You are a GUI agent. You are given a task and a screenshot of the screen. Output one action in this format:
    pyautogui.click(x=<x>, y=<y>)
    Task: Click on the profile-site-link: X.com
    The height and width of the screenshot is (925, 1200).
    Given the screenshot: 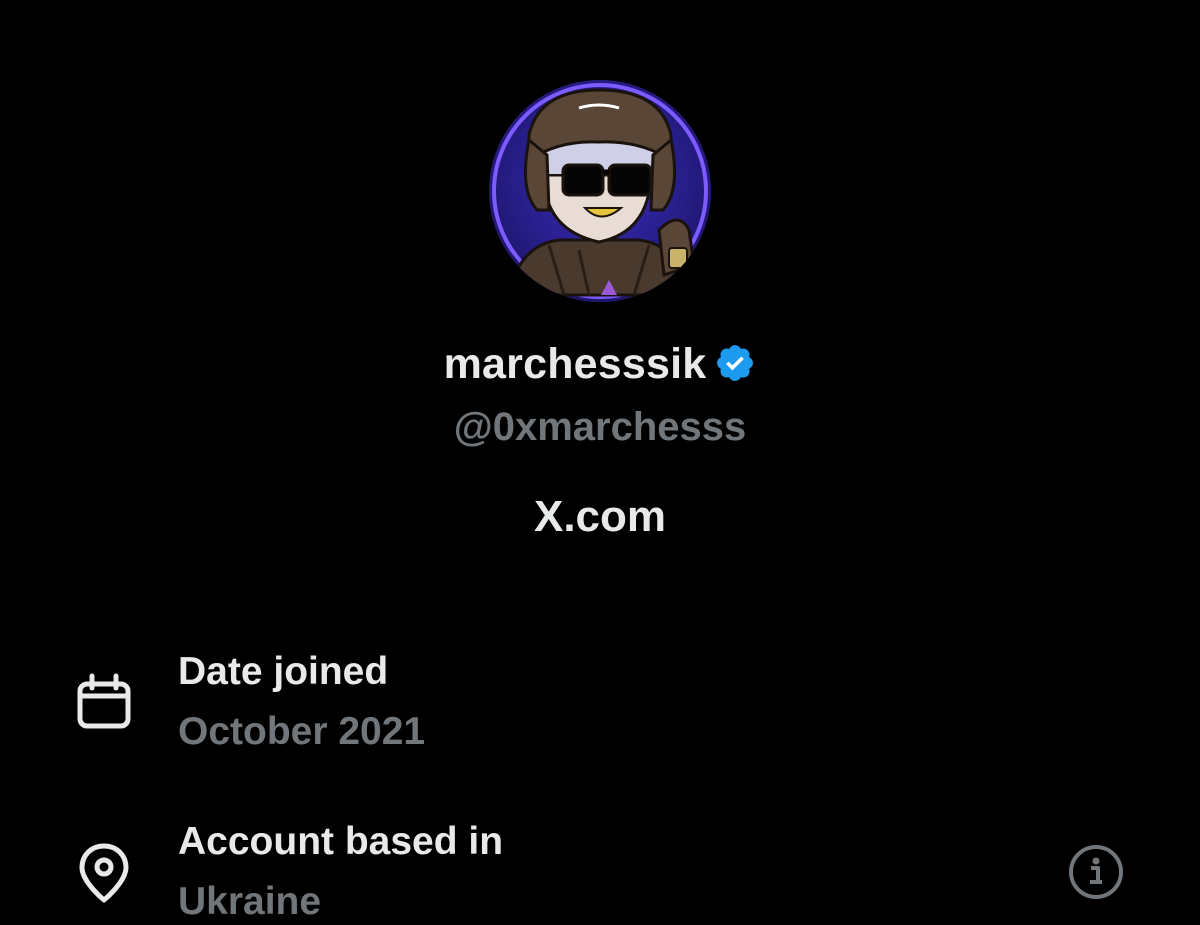 What is the action you would take?
    pyautogui.click(x=600, y=517)
    